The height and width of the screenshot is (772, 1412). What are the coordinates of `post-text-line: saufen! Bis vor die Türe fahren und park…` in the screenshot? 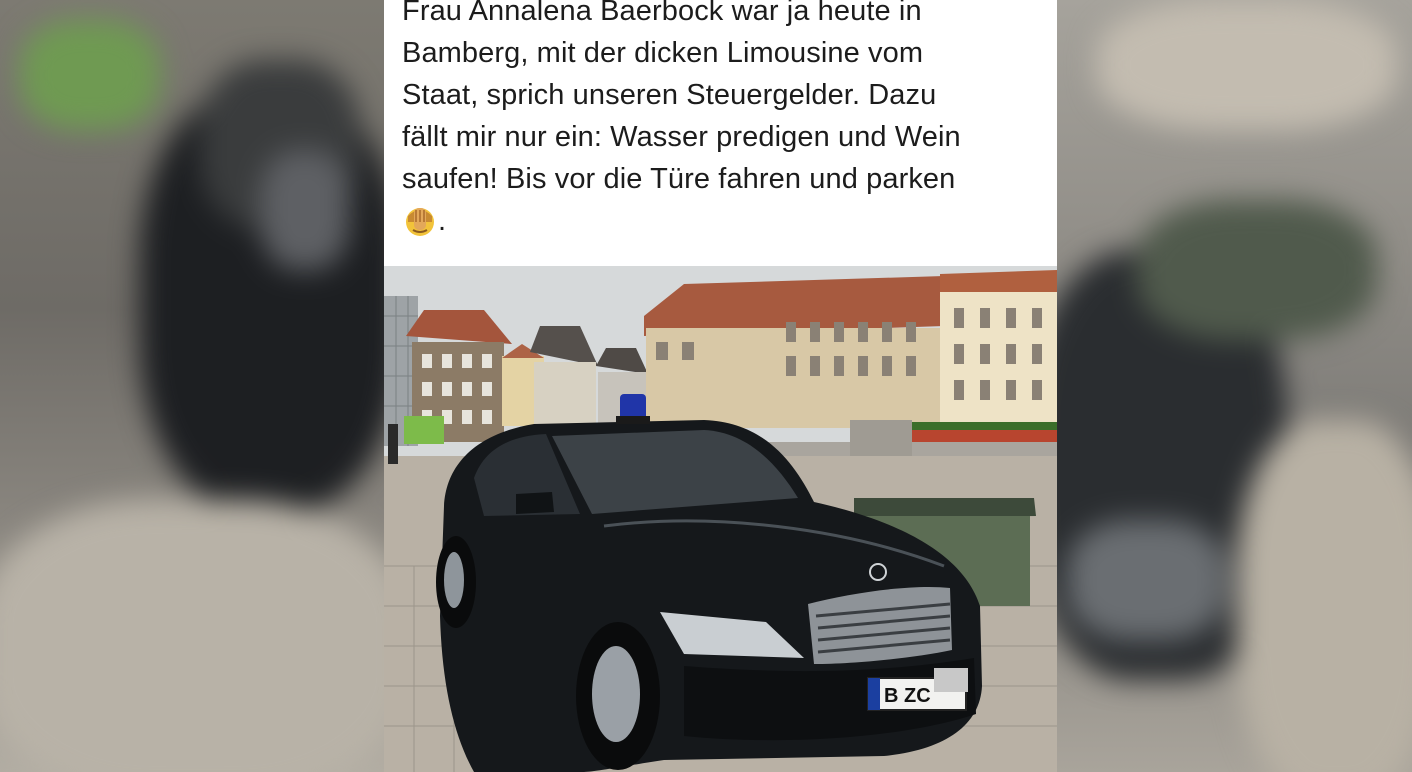 It's located at (679, 179).